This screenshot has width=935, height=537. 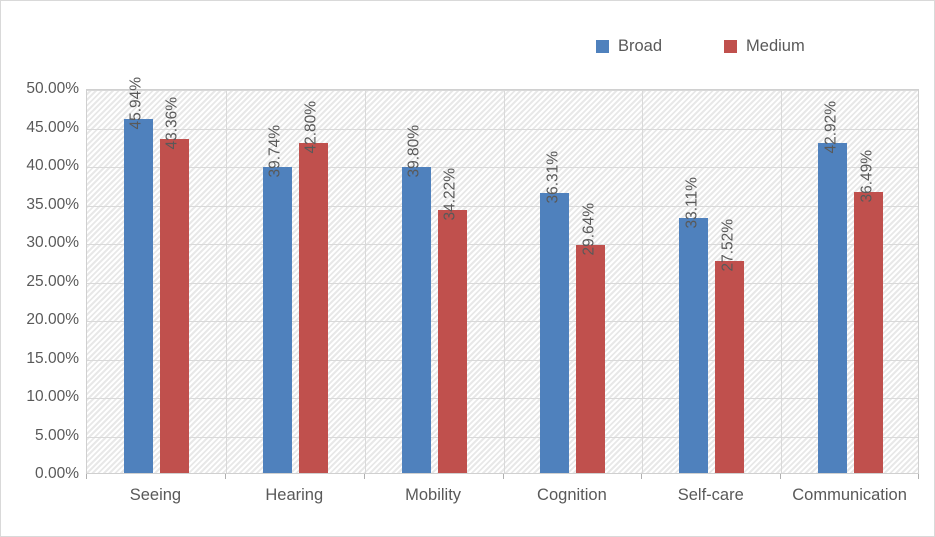 I want to click on bar-medium-hearing, so click(x=313, y=308).